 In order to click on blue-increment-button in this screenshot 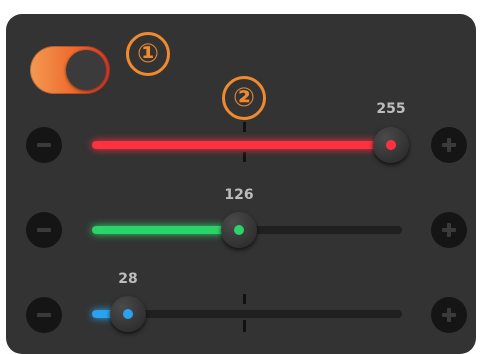, I will do `click(449, 315)`.